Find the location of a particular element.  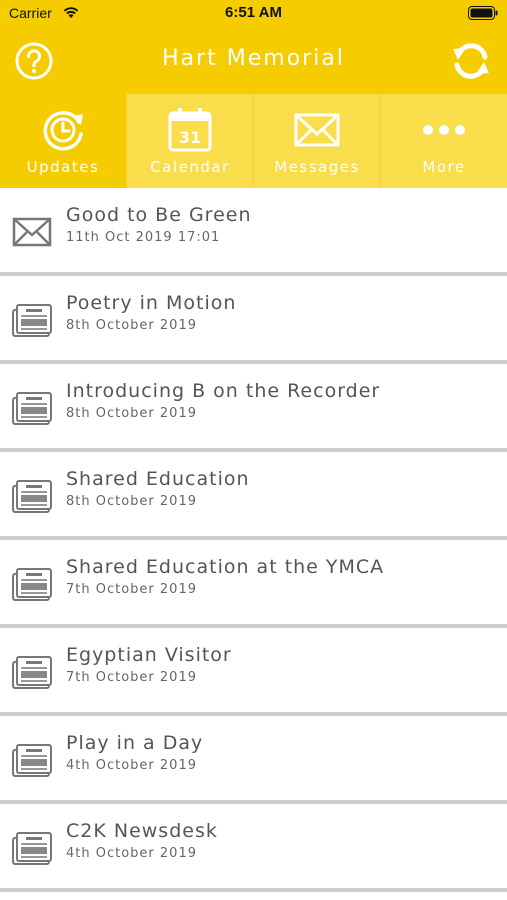

app-header: Hart Memorial is located at coordinates (253, 60).